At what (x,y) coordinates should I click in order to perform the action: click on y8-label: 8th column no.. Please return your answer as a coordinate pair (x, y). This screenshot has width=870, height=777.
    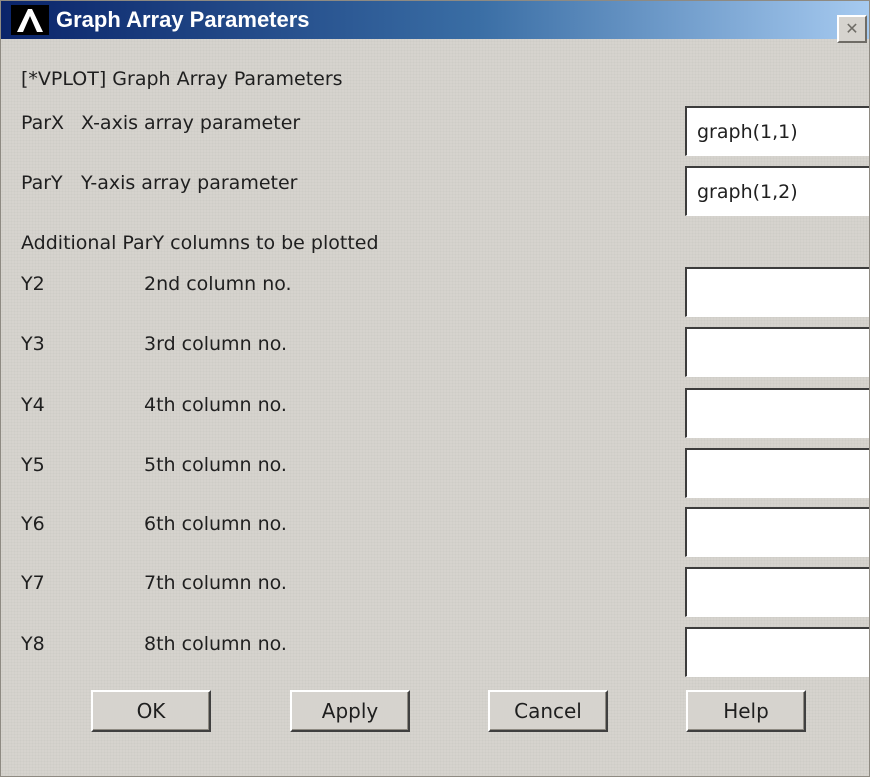
    Looking at the image, I should click on (215, 644).